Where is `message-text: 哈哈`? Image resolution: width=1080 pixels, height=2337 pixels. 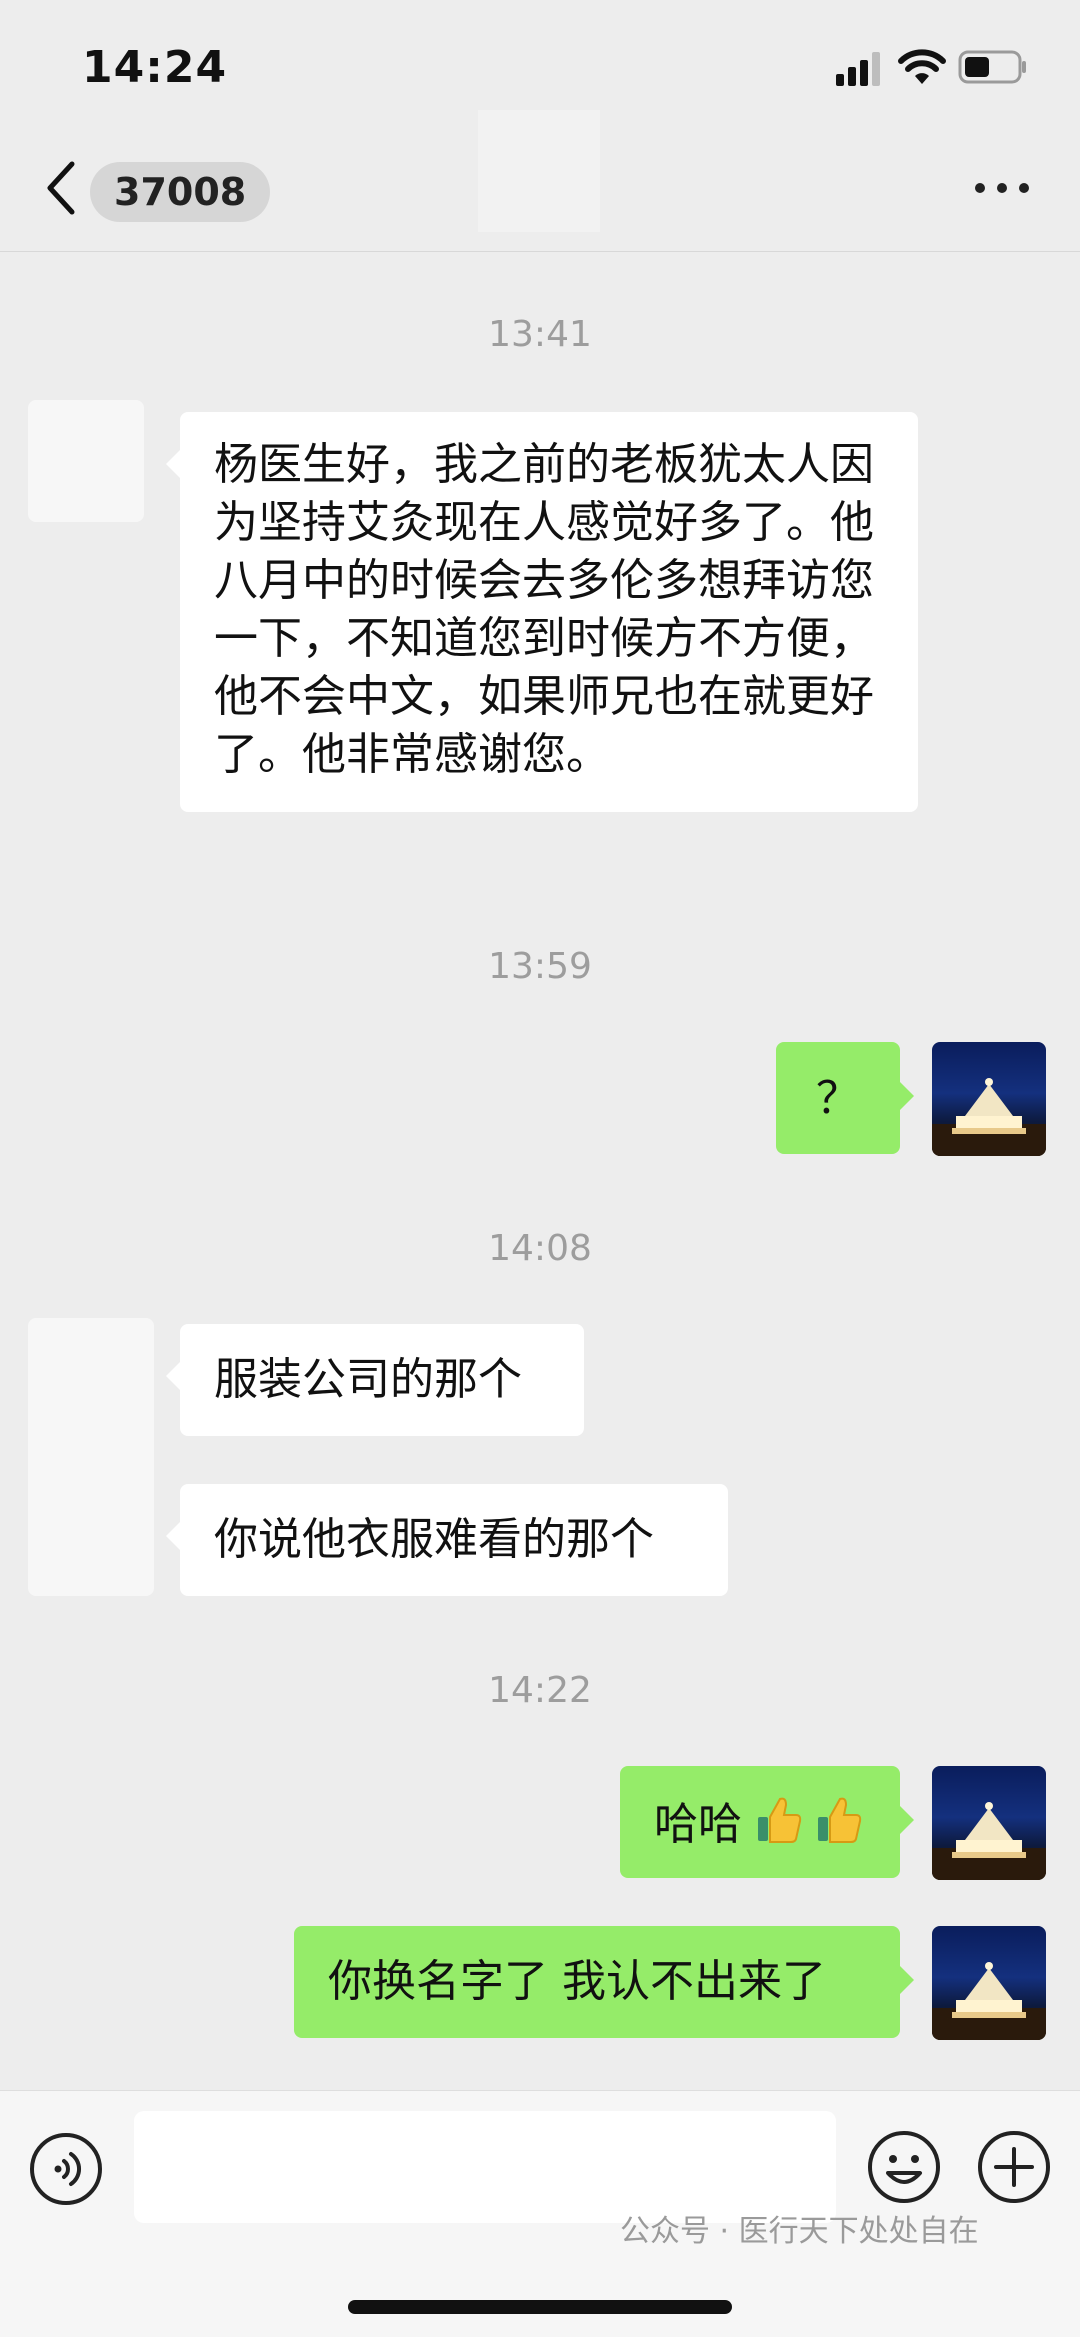 message-text: 哈哈 is located at coordinates (698, 1824).